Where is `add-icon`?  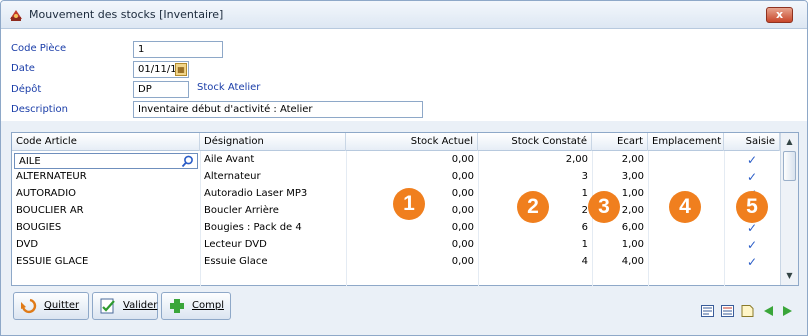 add-icon is located at coordinates (177, 306).